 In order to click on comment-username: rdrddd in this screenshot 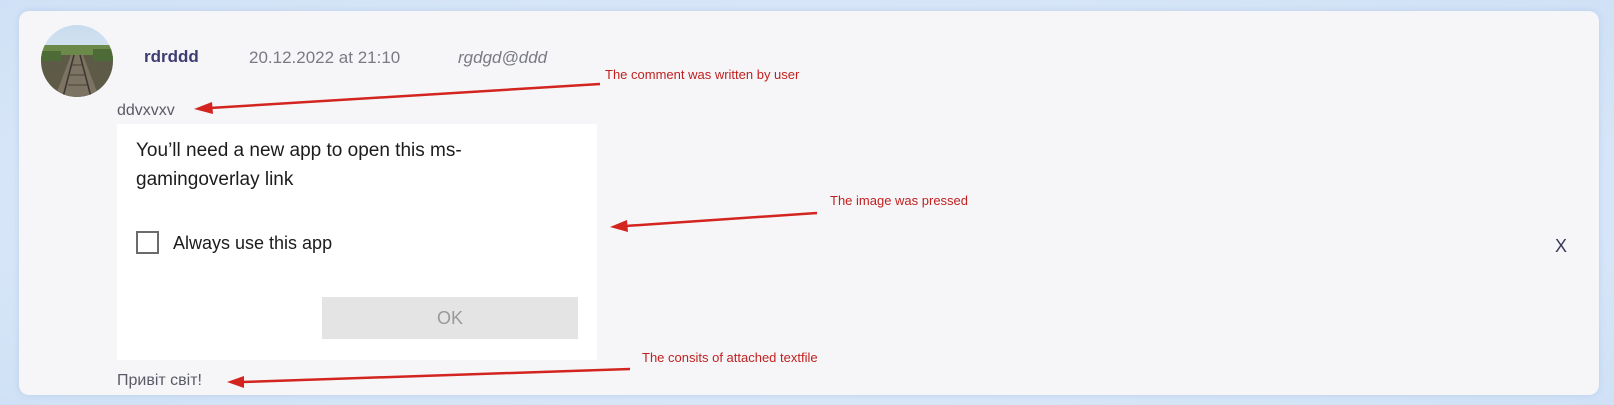, I will do `click(171, 56)`.